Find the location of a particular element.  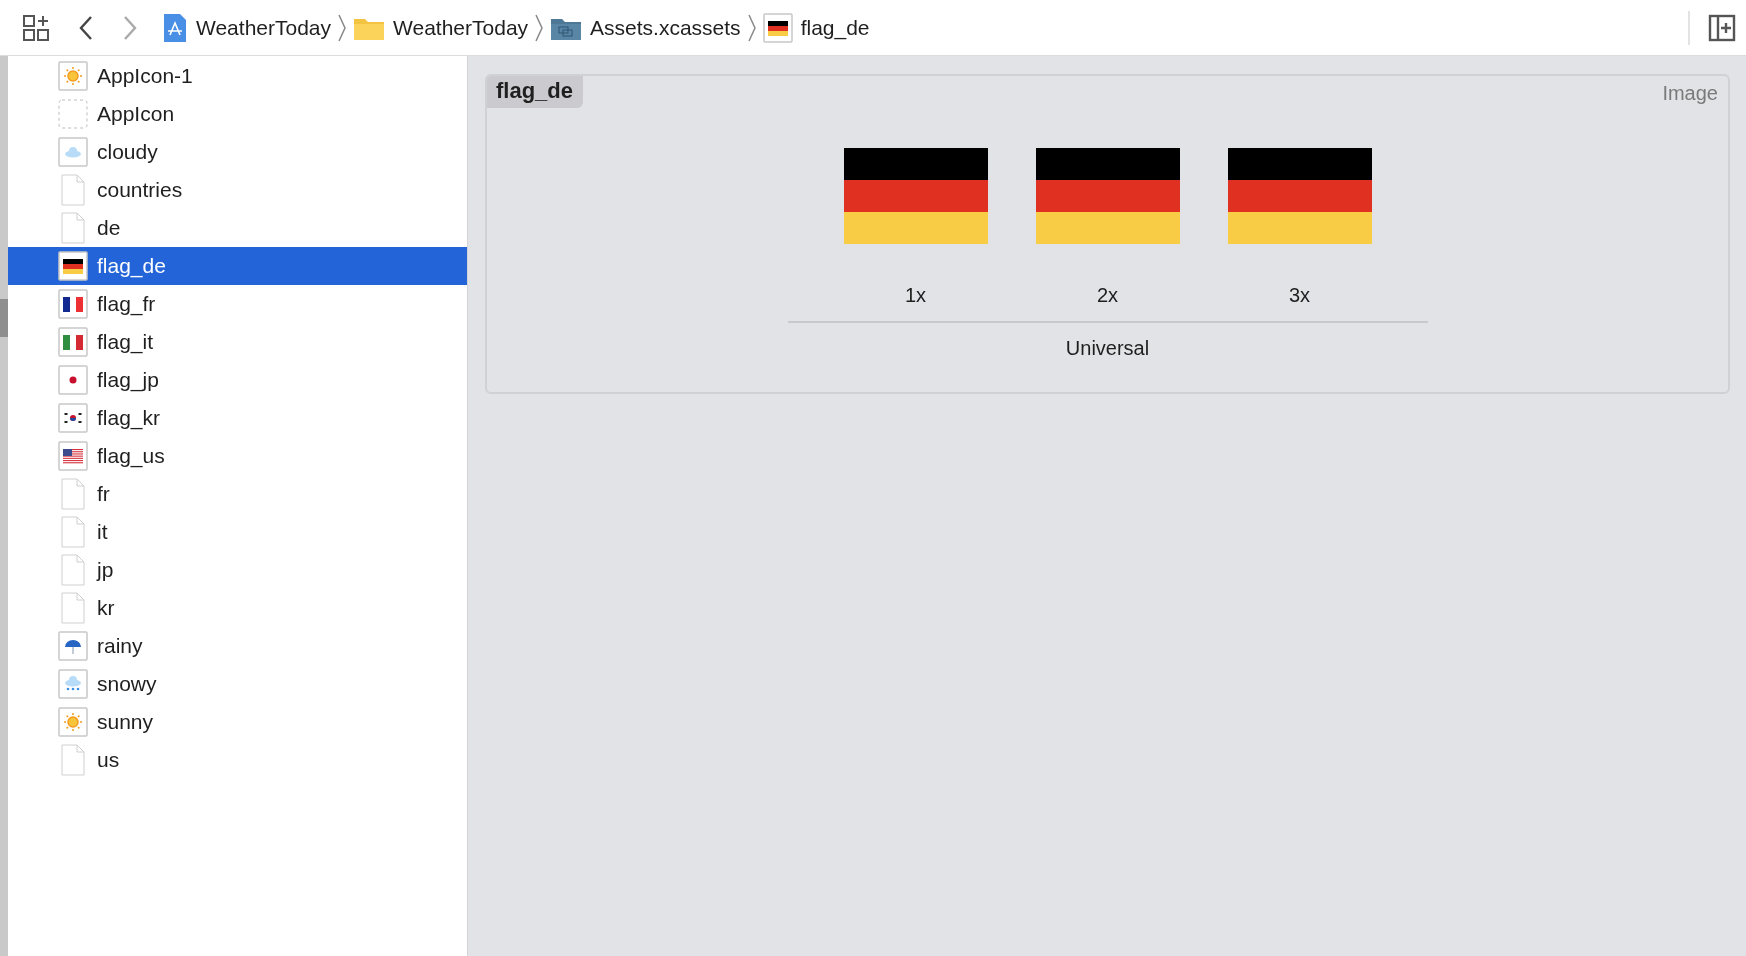

device-group-label: Universal is located at coordinates (1107, 348).